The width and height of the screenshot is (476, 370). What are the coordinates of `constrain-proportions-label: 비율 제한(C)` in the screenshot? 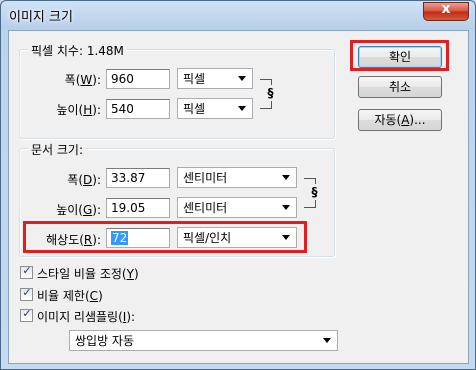 It's located at (70, 296).